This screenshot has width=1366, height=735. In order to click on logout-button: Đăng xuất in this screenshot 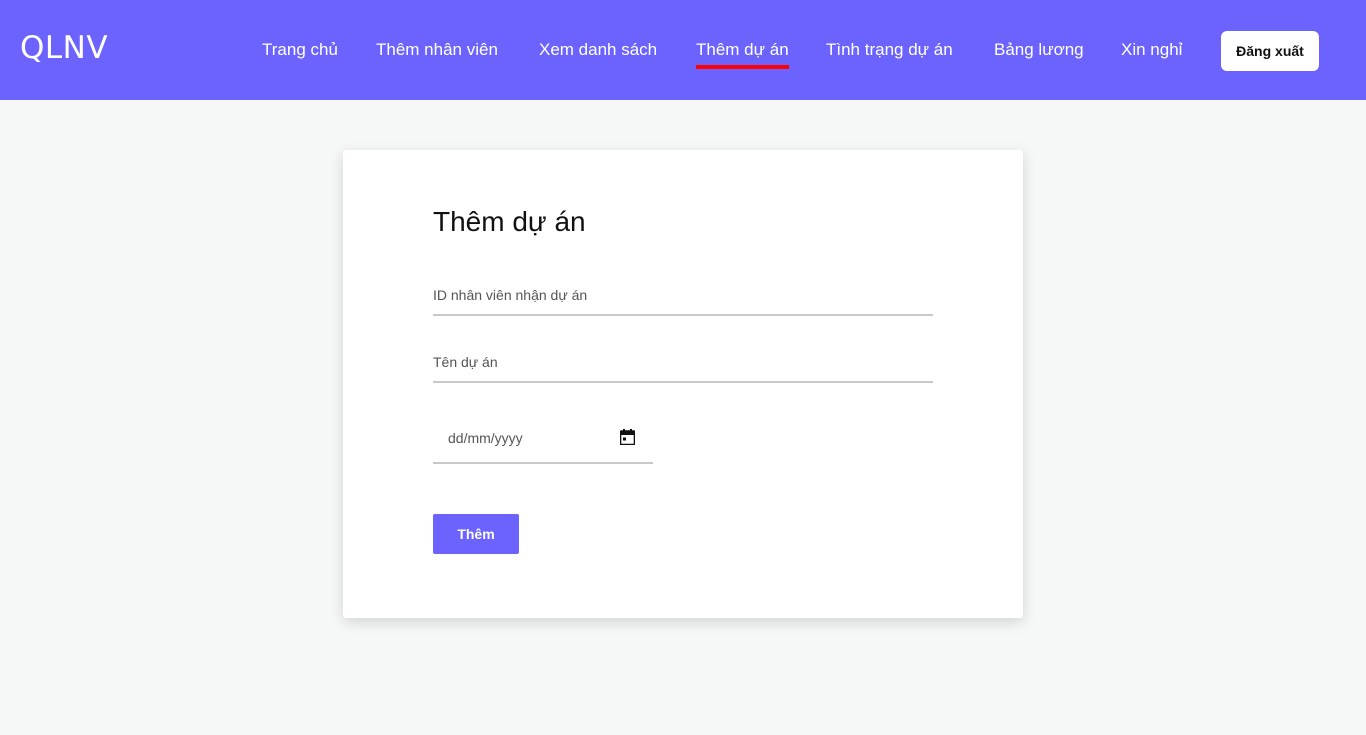, I will do `click(1270, 51)`.